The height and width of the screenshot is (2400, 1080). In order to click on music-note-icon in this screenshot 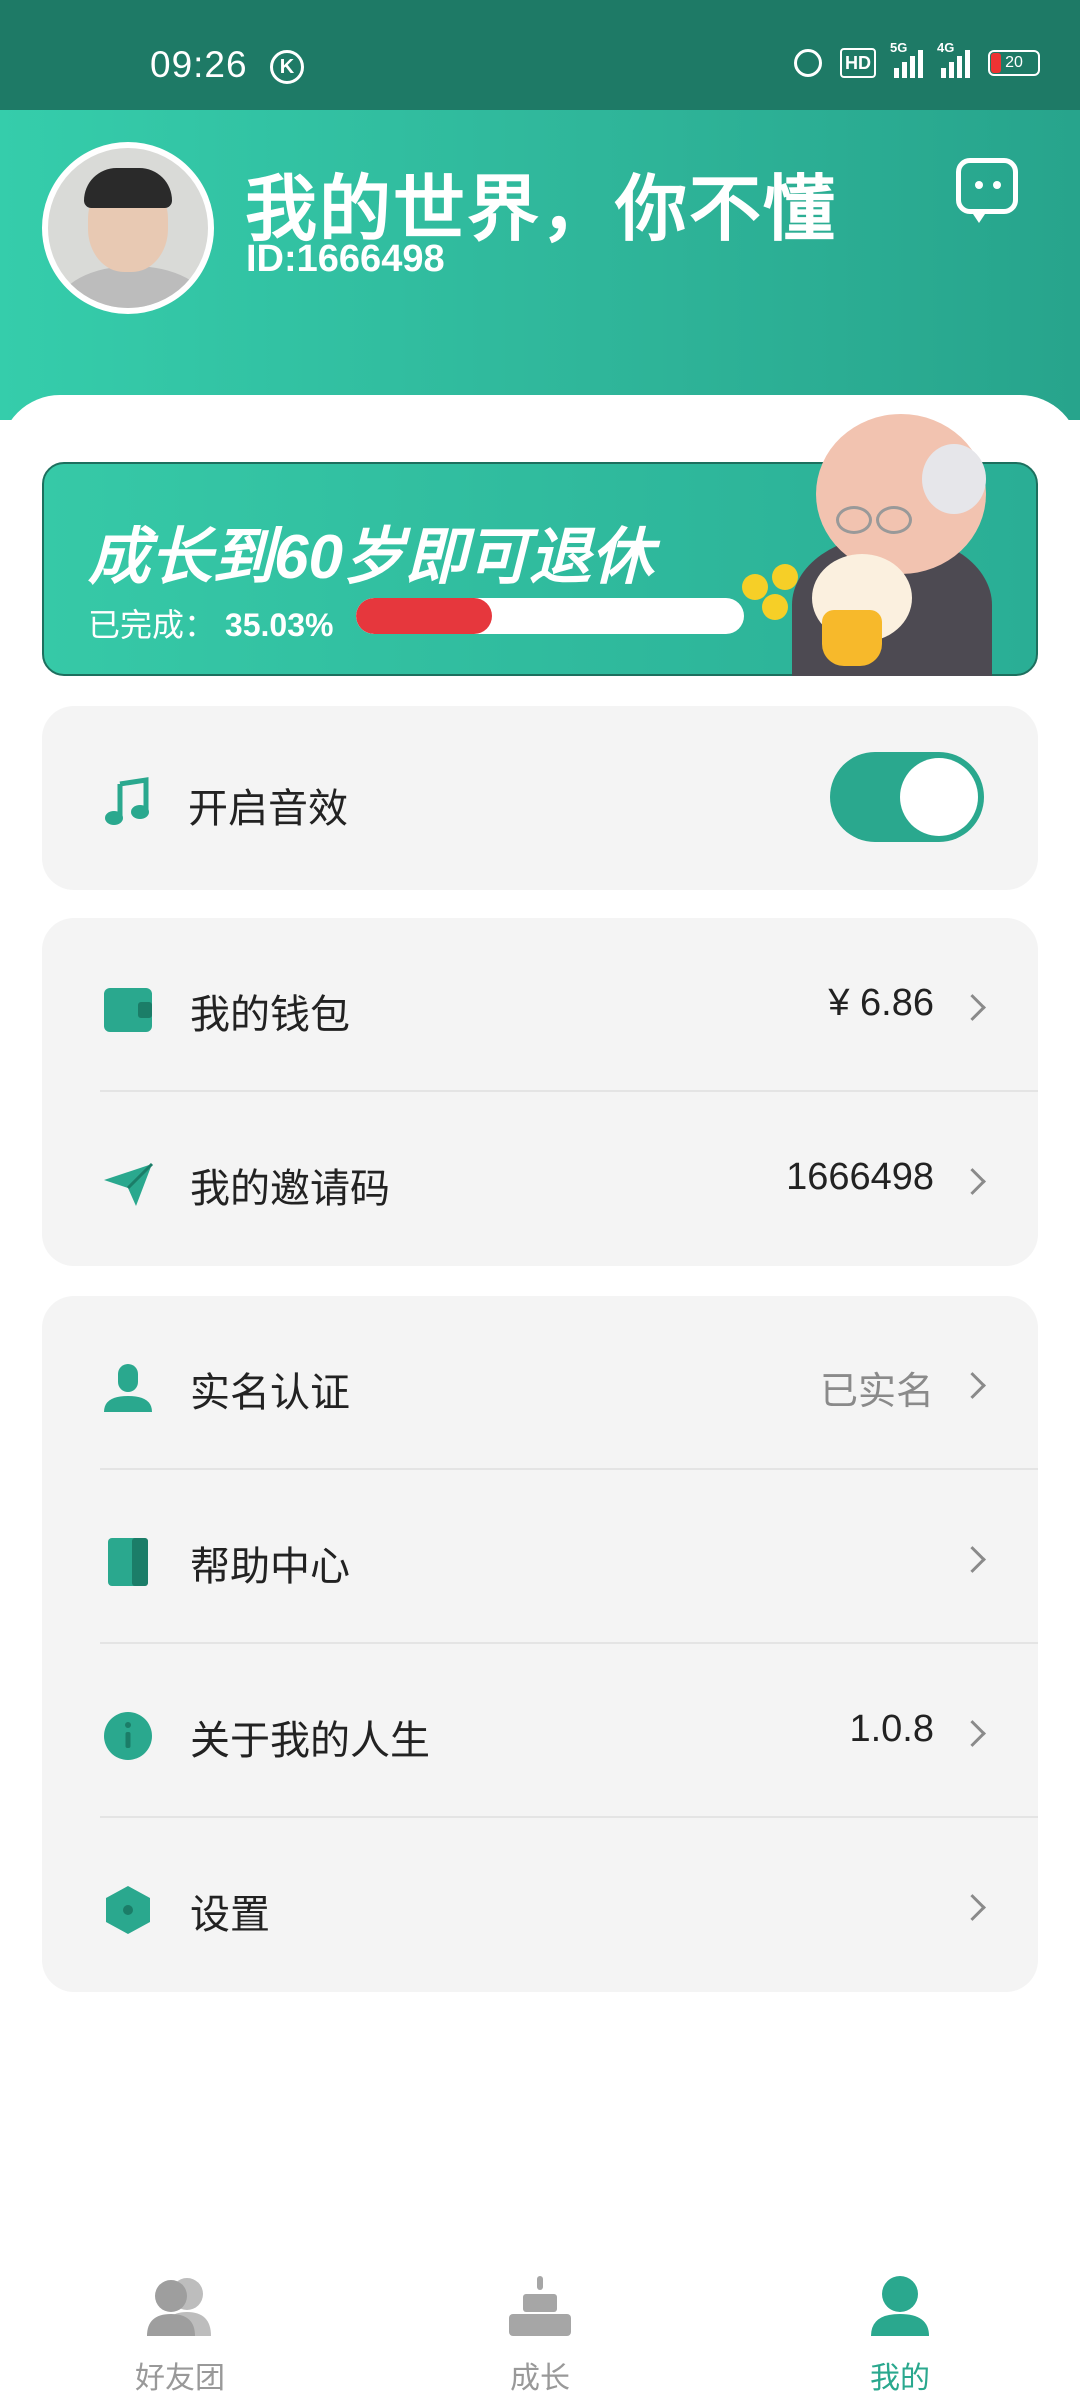, I will do `click(127, 801)`.